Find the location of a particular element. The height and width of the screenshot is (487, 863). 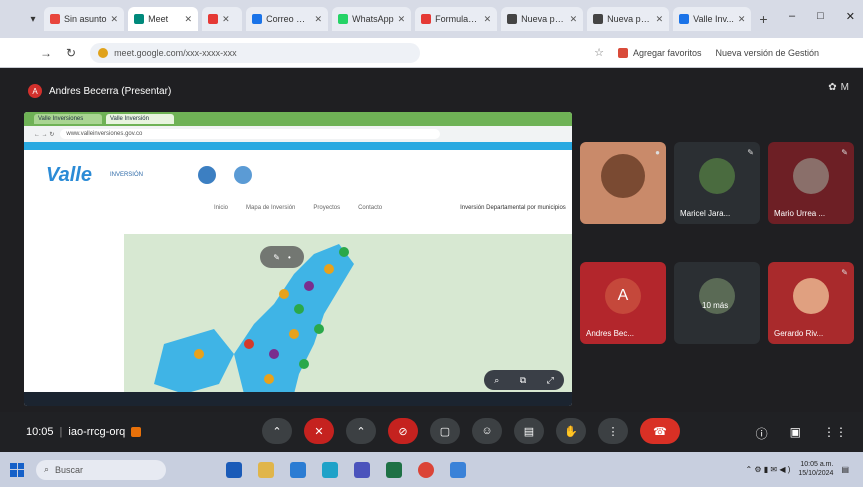

clock: 10:05 a.m. 15/10/2024 is located at coordinates (815, 469).